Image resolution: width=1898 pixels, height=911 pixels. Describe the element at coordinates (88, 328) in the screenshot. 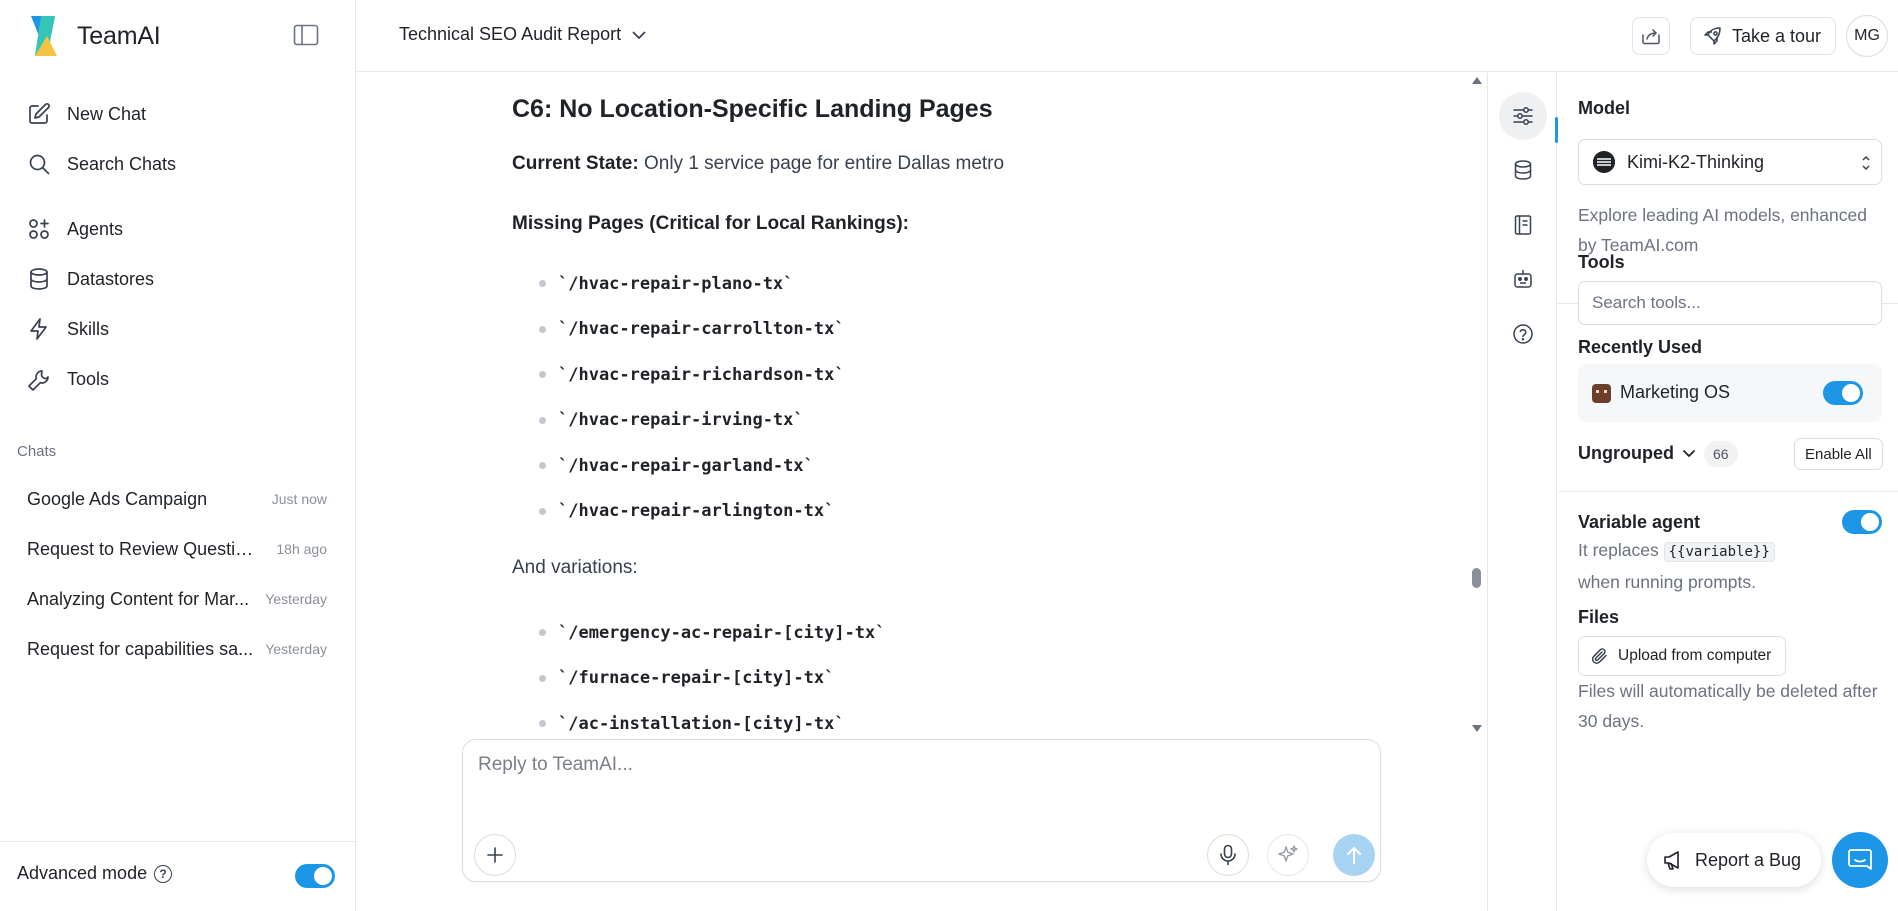

I see `nav-label: Skills` at that location.